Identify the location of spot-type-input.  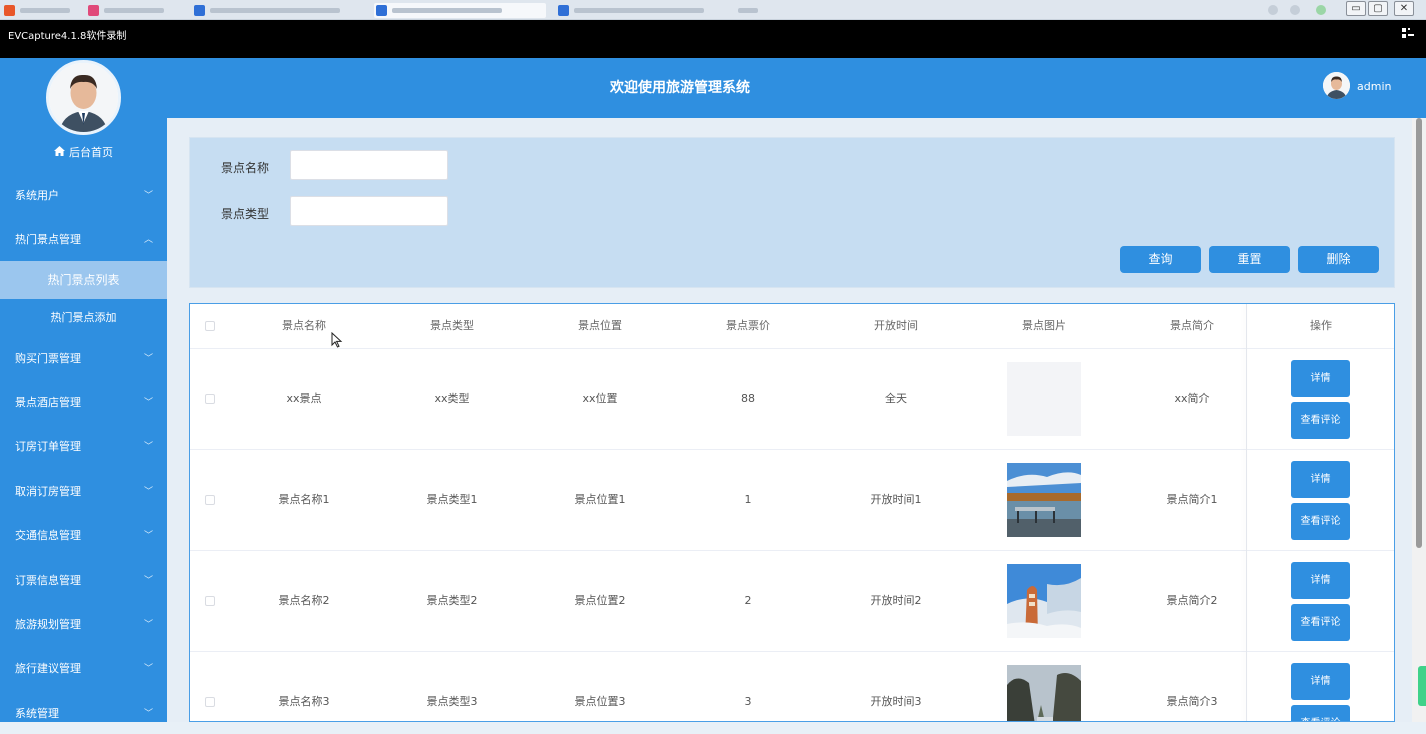
(369, 211).